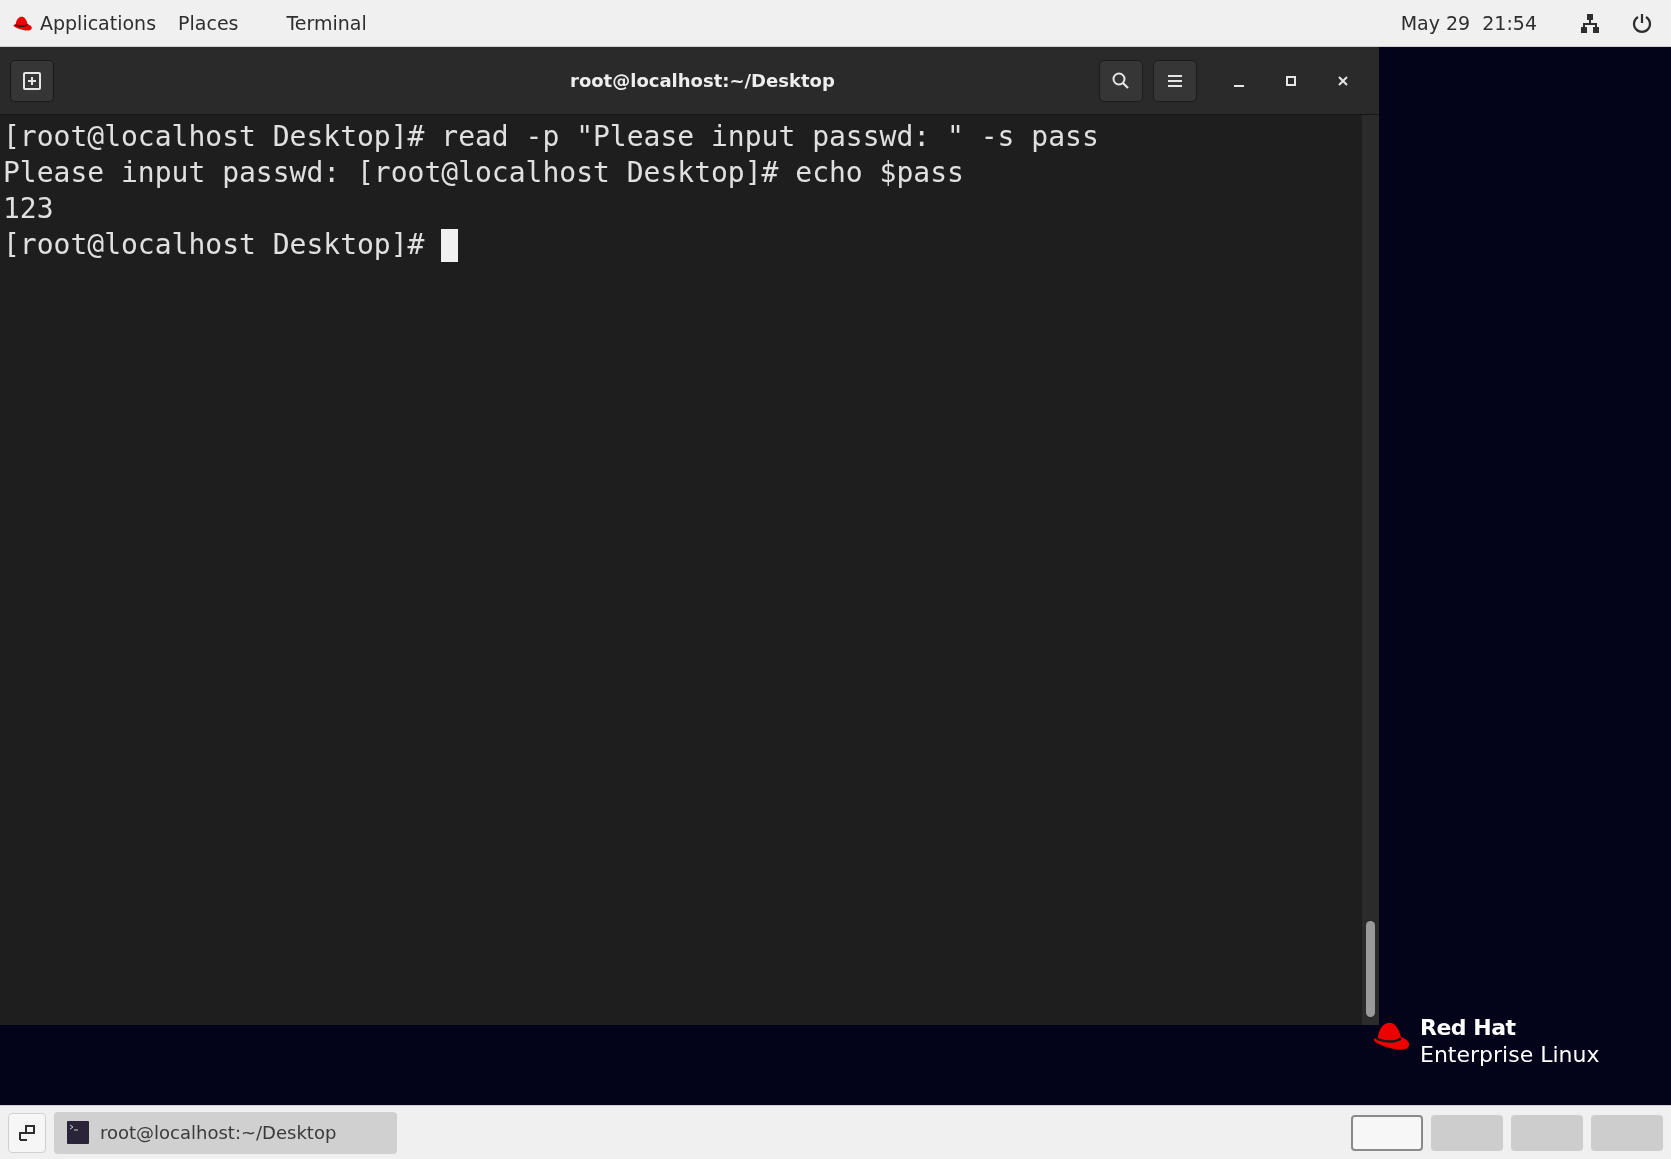 The height and width of the screenshot is (1159, 1671). I want to click on new-tab-button, so click(32, 80).